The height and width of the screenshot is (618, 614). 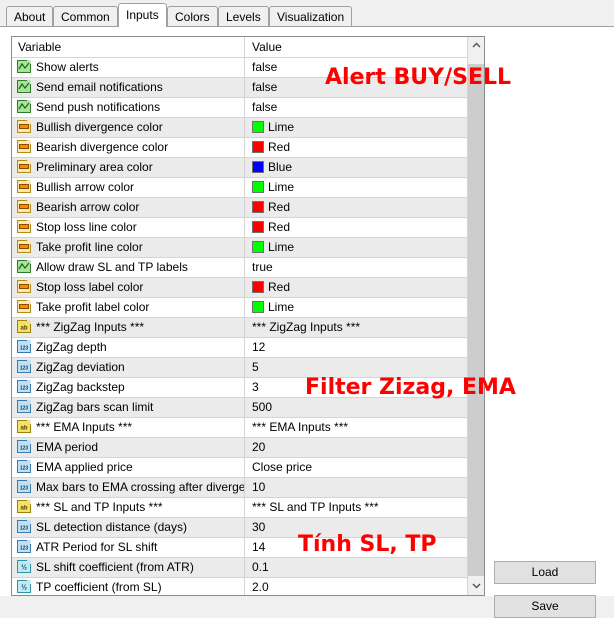 I want to click on table-row: Send push notifications false, so click(x=240, y=108).